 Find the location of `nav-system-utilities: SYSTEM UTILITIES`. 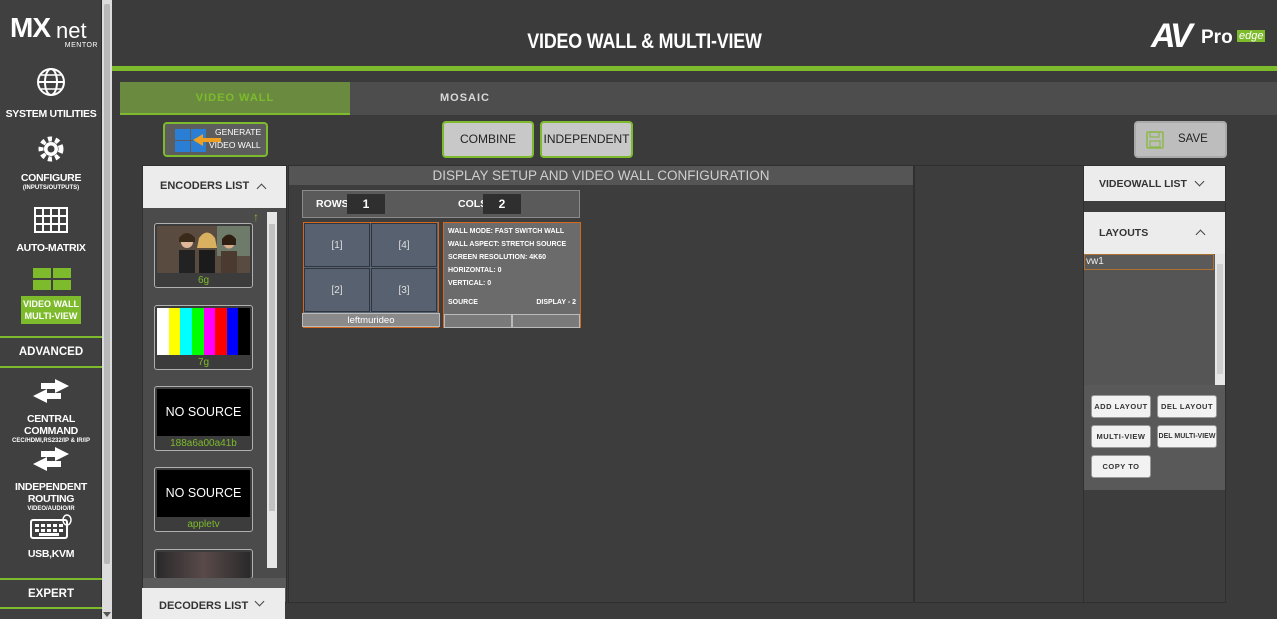

nav-system-utilities: SYSTEM UTILITIES is located at coordinates (51, 93).